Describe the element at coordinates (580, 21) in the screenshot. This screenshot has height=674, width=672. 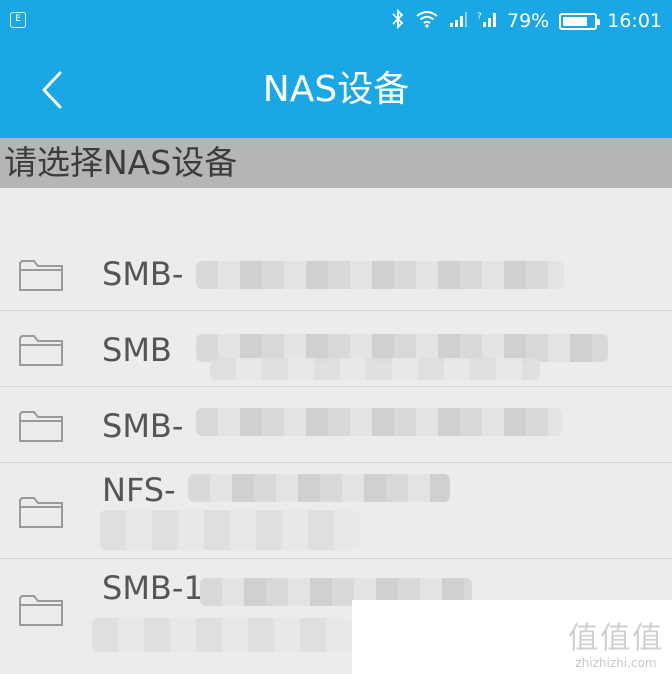
I see `battery-icon` at that location.